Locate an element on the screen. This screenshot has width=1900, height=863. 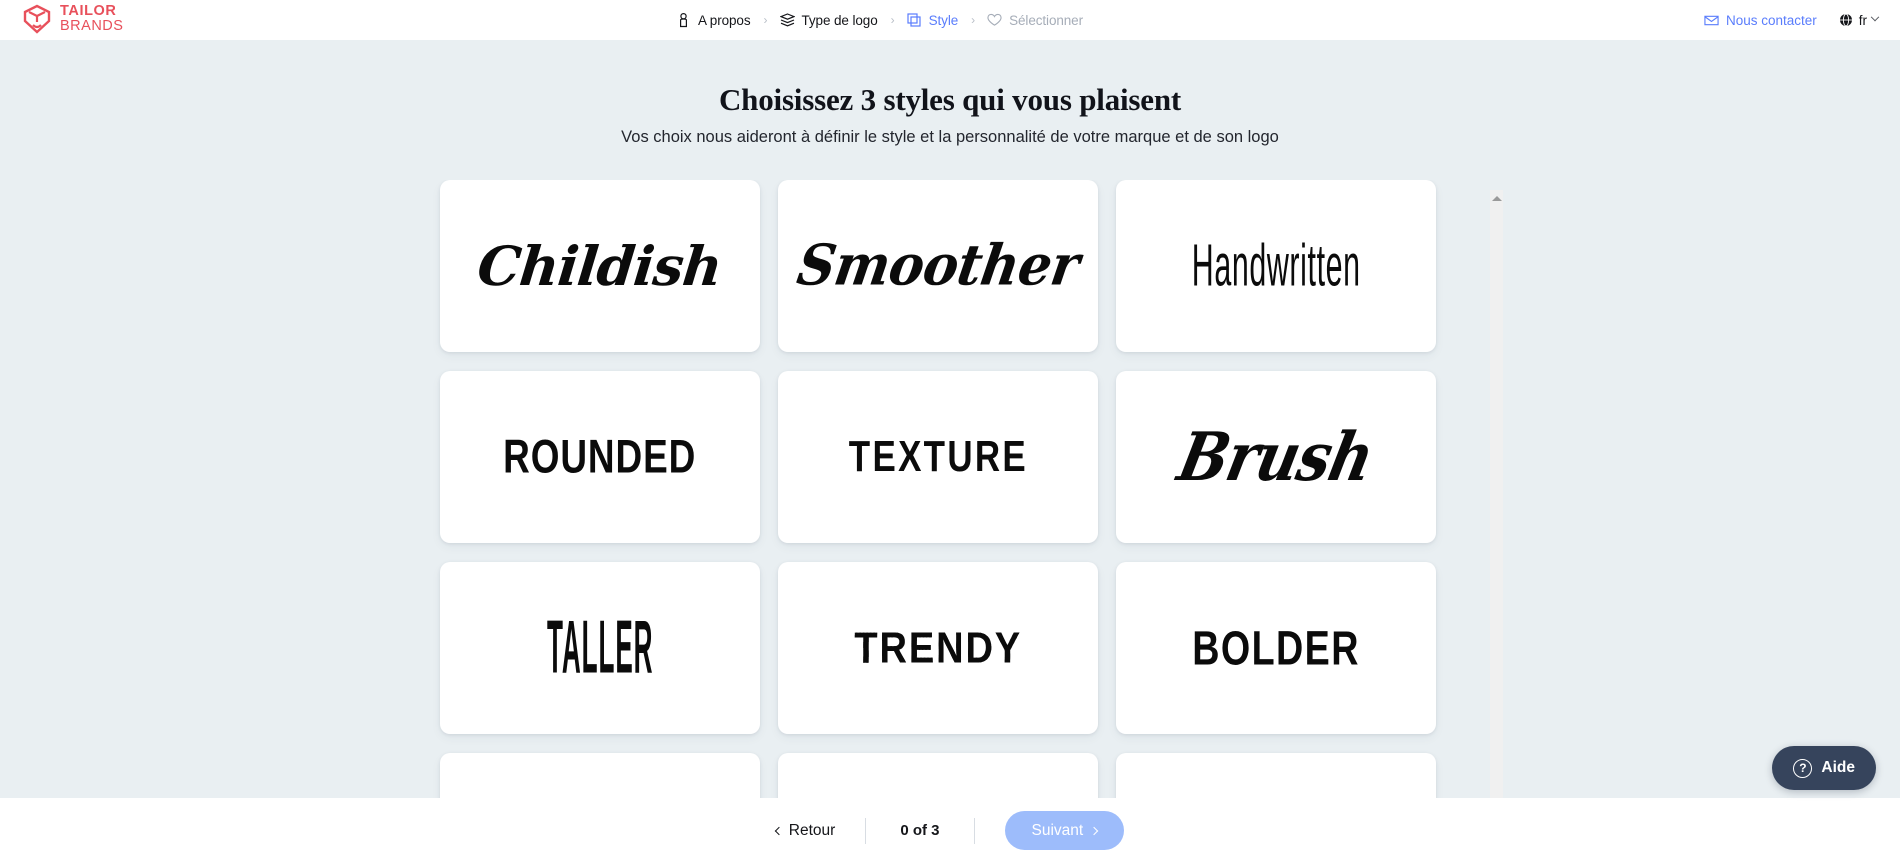
style-card-sample: TEXTURE is located at coordinates (938, 457).